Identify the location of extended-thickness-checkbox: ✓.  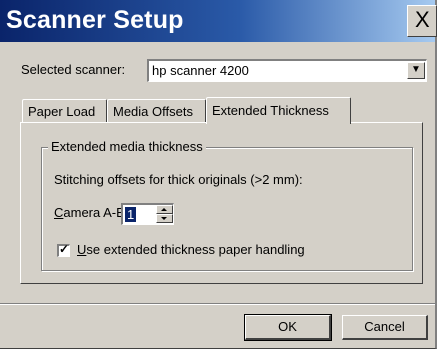
(63, 249).